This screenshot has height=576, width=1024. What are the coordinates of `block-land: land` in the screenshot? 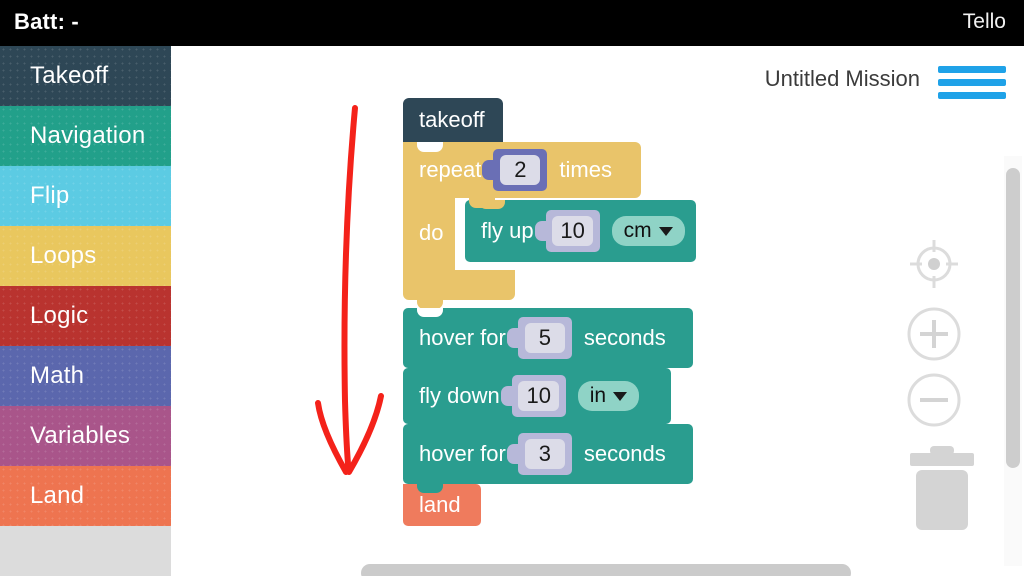 It's located at (442, 505).